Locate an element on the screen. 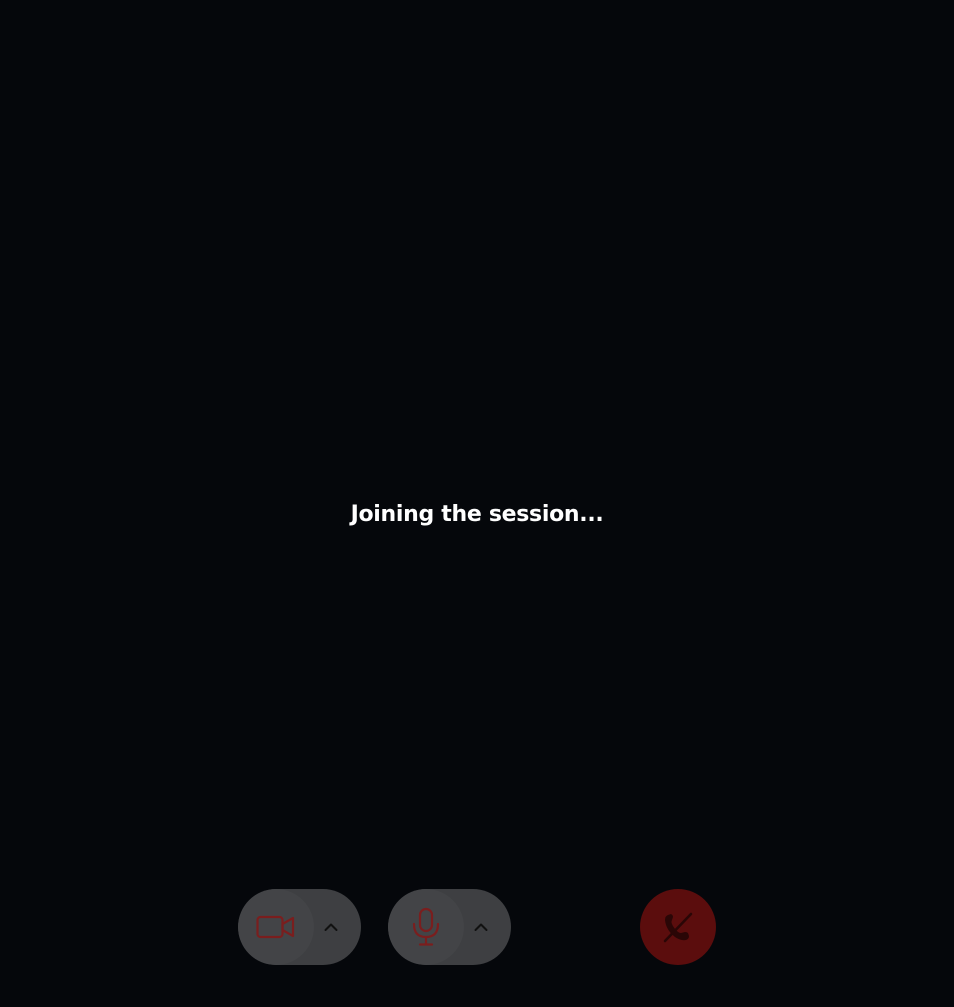 This screenshot has height=1007, width=954. microphone-control-group is located at coordinates (449, 927).